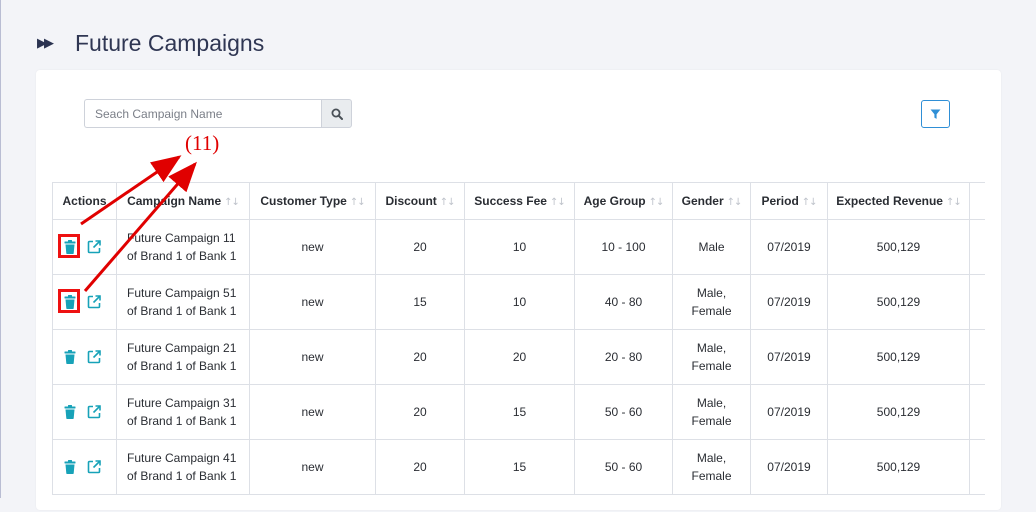 The image size is (1036, 512). What do you see at coordinates (45, 43) in the screenshot?
I see `fast-forward-icon: ▶▶` at bounding box center [45, 43].